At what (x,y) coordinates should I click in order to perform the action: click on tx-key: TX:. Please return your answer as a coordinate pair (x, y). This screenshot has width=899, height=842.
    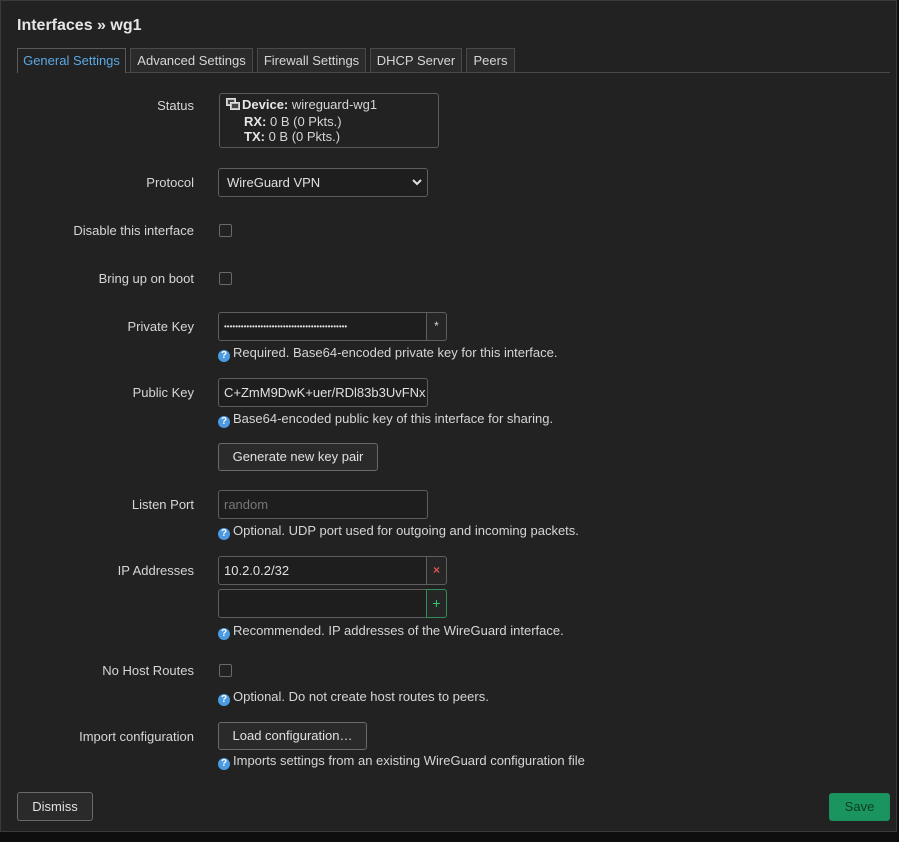
    Looking at the image, I should click on (254, 136).